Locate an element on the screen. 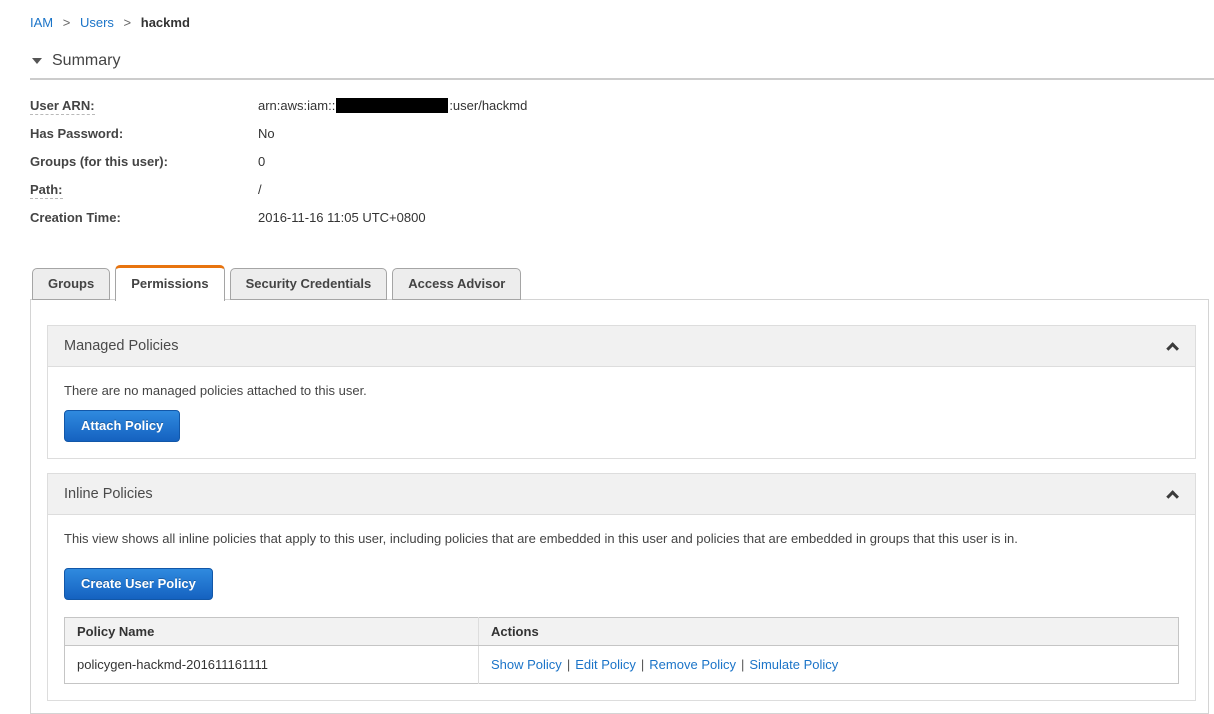 The width and height of the screenshot is (1214, 714). actions-column-header: Actions is located at coordinates (828, 631).